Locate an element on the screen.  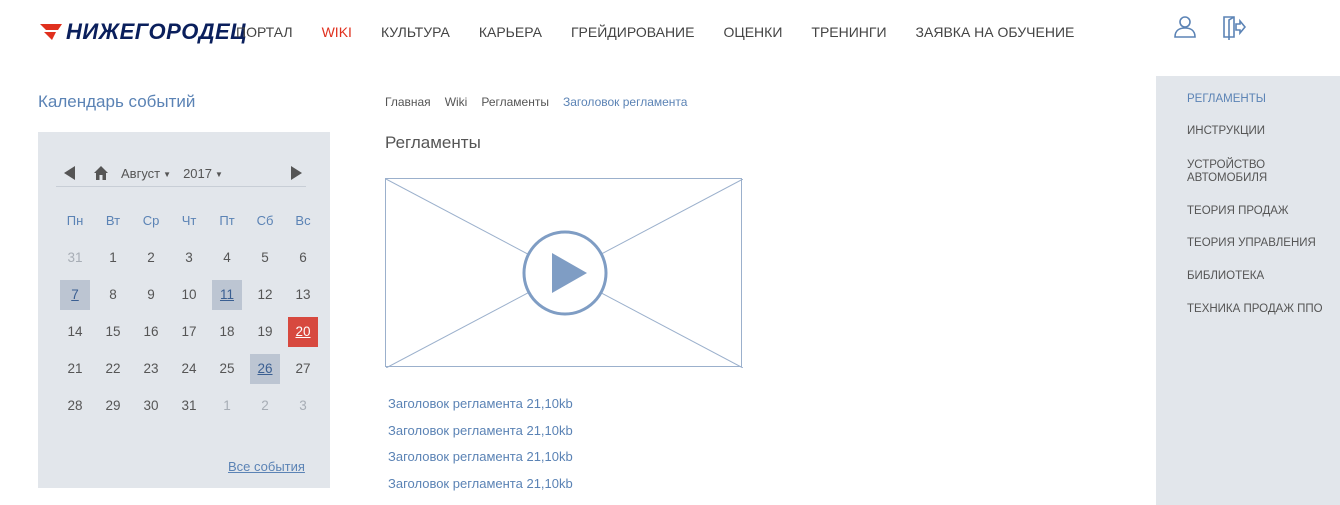
calendar-day-label: 13 is located at coordinates (303, 294).